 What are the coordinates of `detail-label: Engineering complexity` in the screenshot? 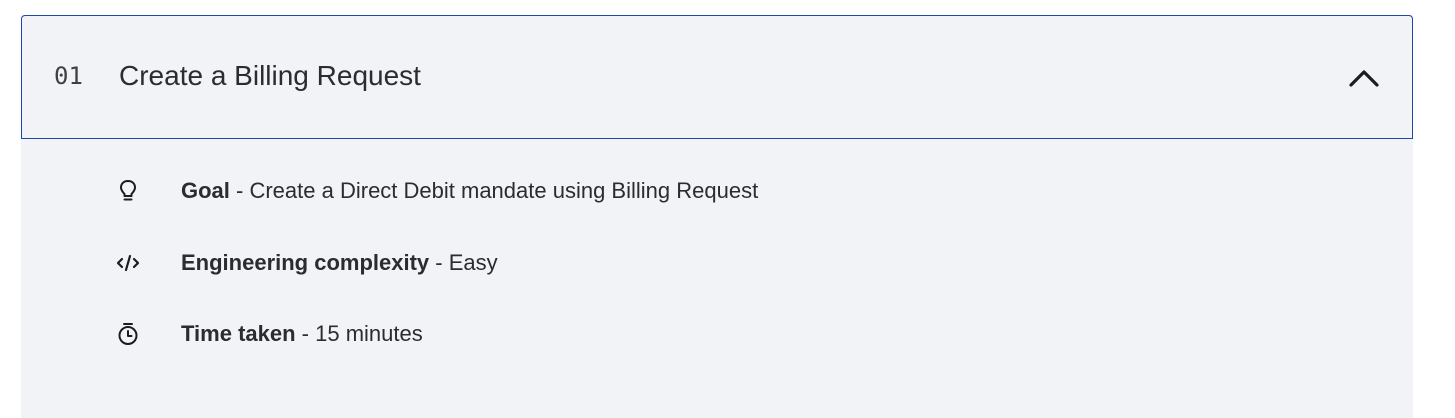 It's located at (305, 262).